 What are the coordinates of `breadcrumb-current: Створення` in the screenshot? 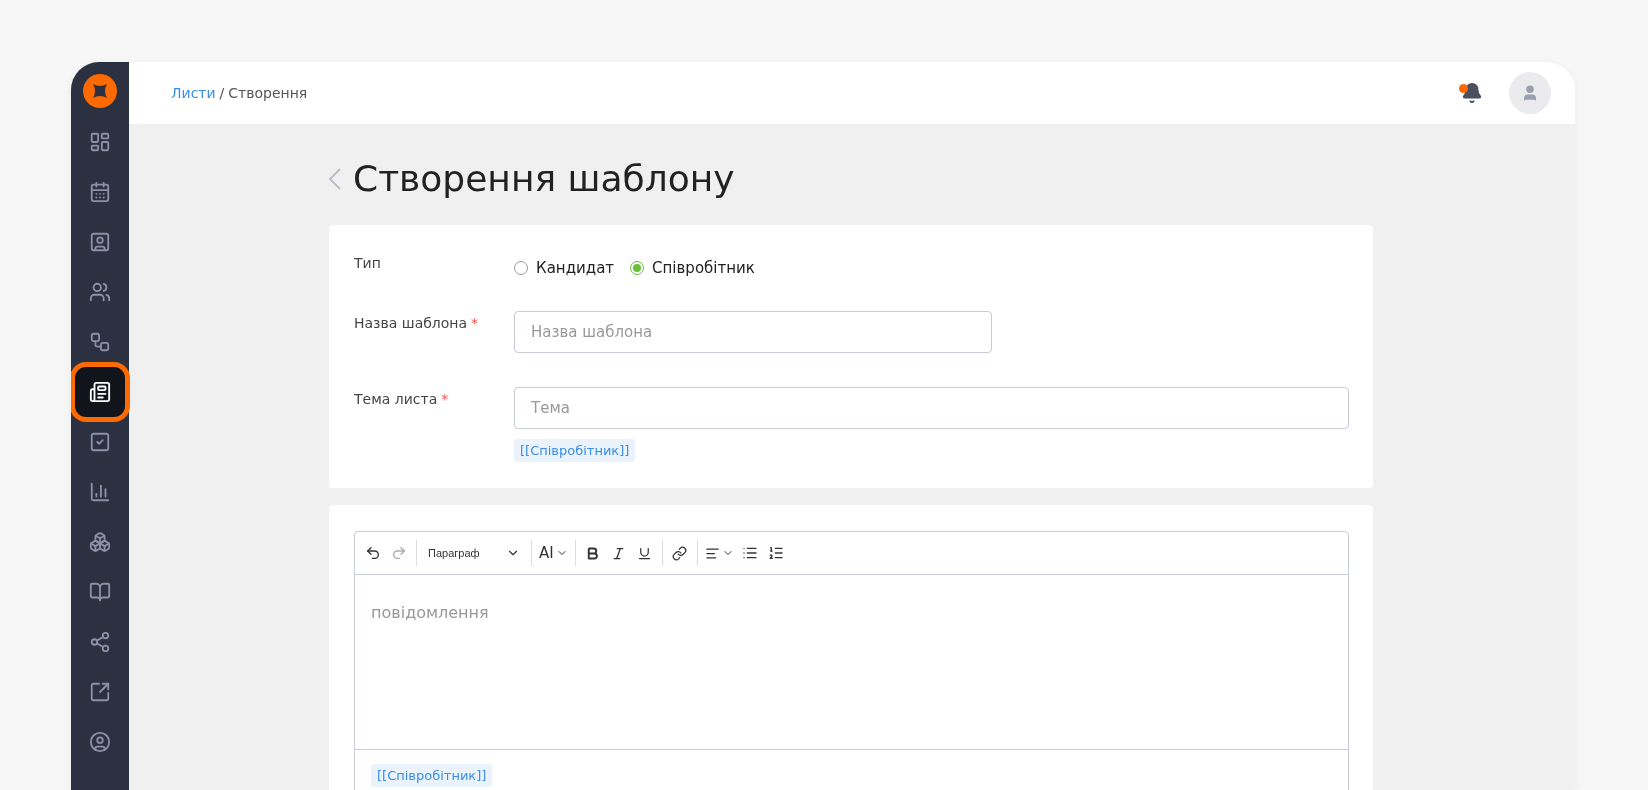 It's located at (268, 93).